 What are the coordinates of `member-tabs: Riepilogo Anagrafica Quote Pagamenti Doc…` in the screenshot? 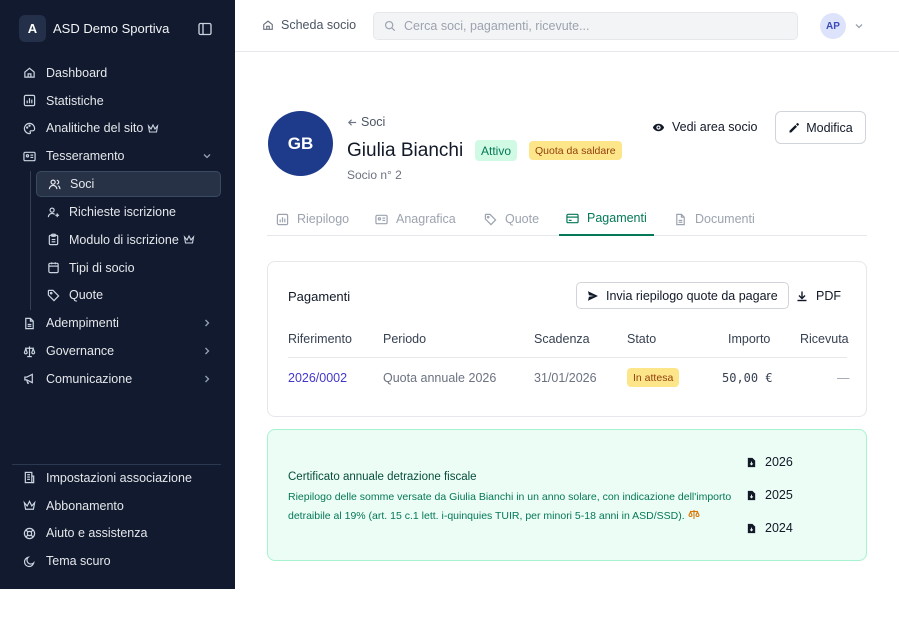 It's located at (567, 219).